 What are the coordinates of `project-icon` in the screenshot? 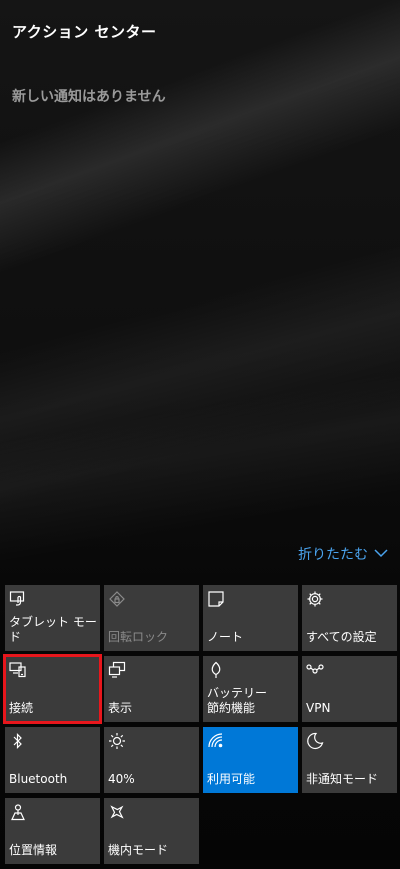 It's located at (117, 670).